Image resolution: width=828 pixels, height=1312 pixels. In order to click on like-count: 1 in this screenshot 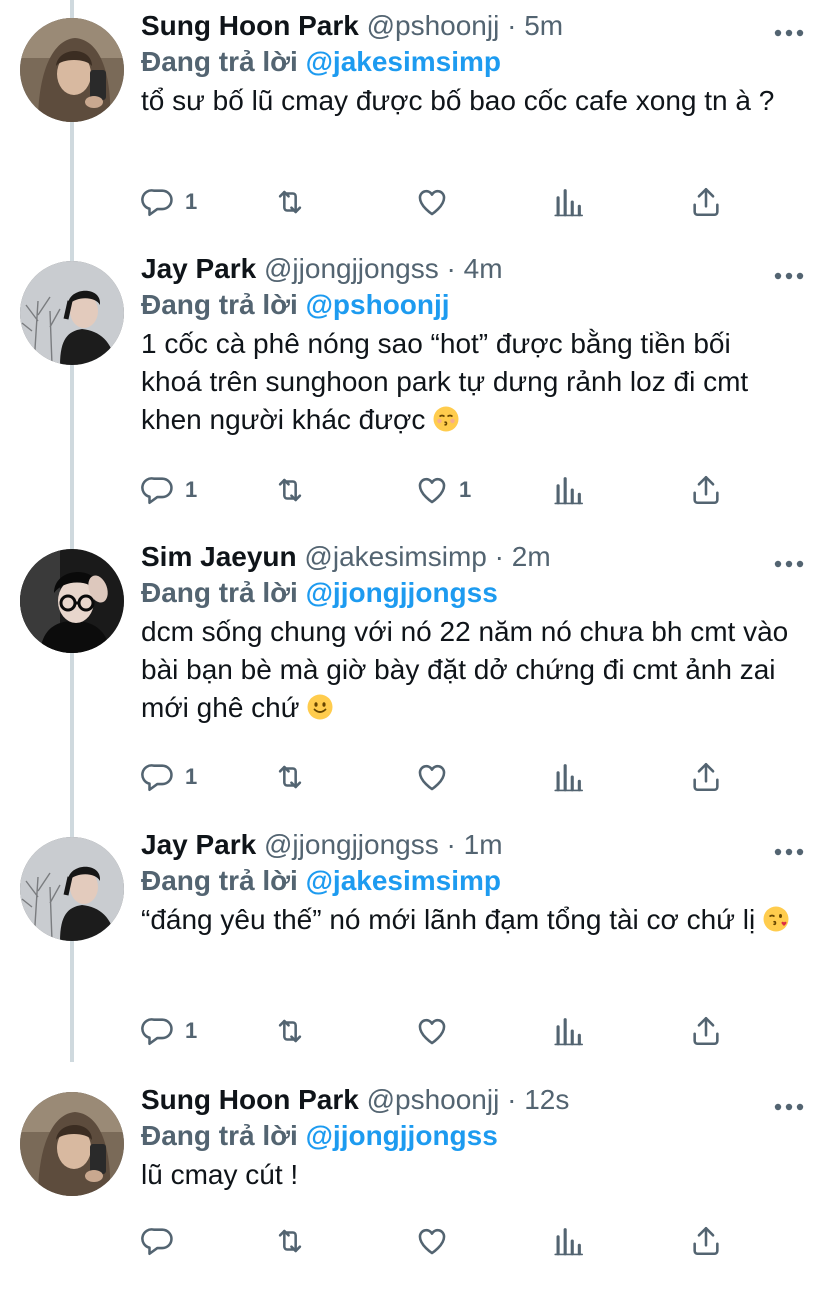, I will do `click(465, 489)`.